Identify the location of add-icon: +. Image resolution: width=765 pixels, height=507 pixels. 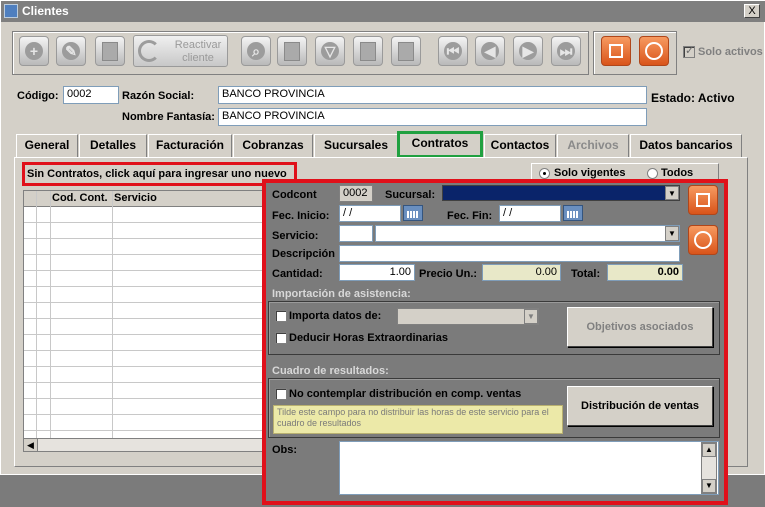
(34, 51).